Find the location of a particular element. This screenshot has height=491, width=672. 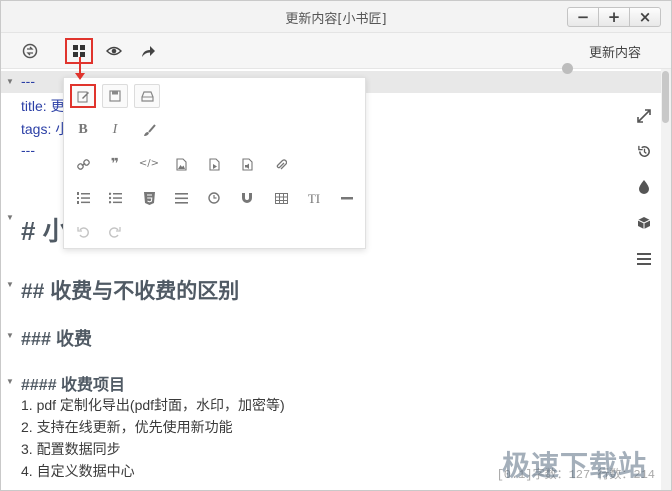

title-bar: 更新内容[小书匠] − + × is located at coordinates (336, 17).